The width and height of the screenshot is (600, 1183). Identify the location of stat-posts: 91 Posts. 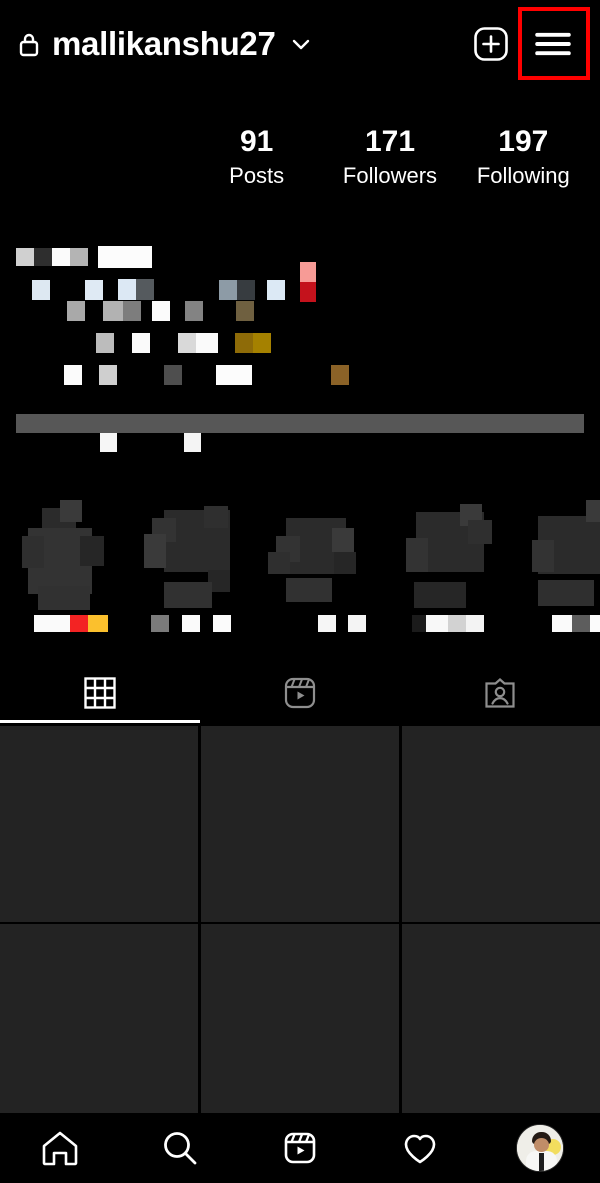
(256, 158).